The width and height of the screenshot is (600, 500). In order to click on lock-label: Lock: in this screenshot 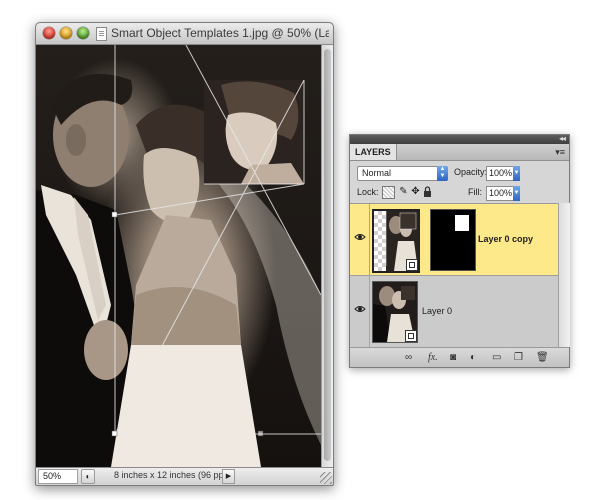, I will do `click(368, 192)`.